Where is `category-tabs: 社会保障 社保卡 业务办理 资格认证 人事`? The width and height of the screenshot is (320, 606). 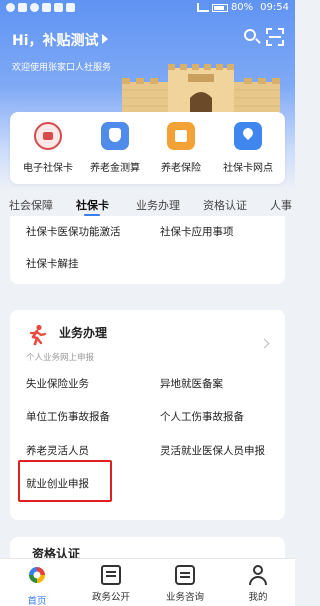 category-tabs: 社会保障 社保卡 业务办理 资格认证 人事 is located at coordinates (147, 203).